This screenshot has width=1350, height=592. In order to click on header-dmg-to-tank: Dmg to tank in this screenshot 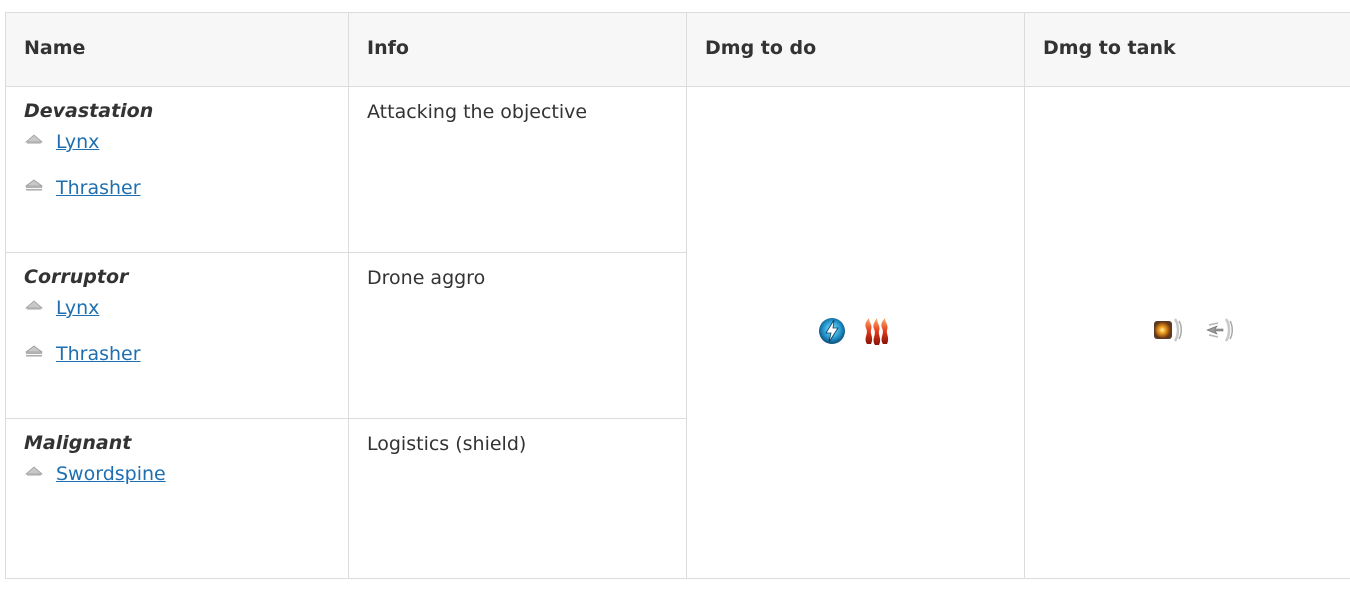, I will do `click(1187, 49)`.